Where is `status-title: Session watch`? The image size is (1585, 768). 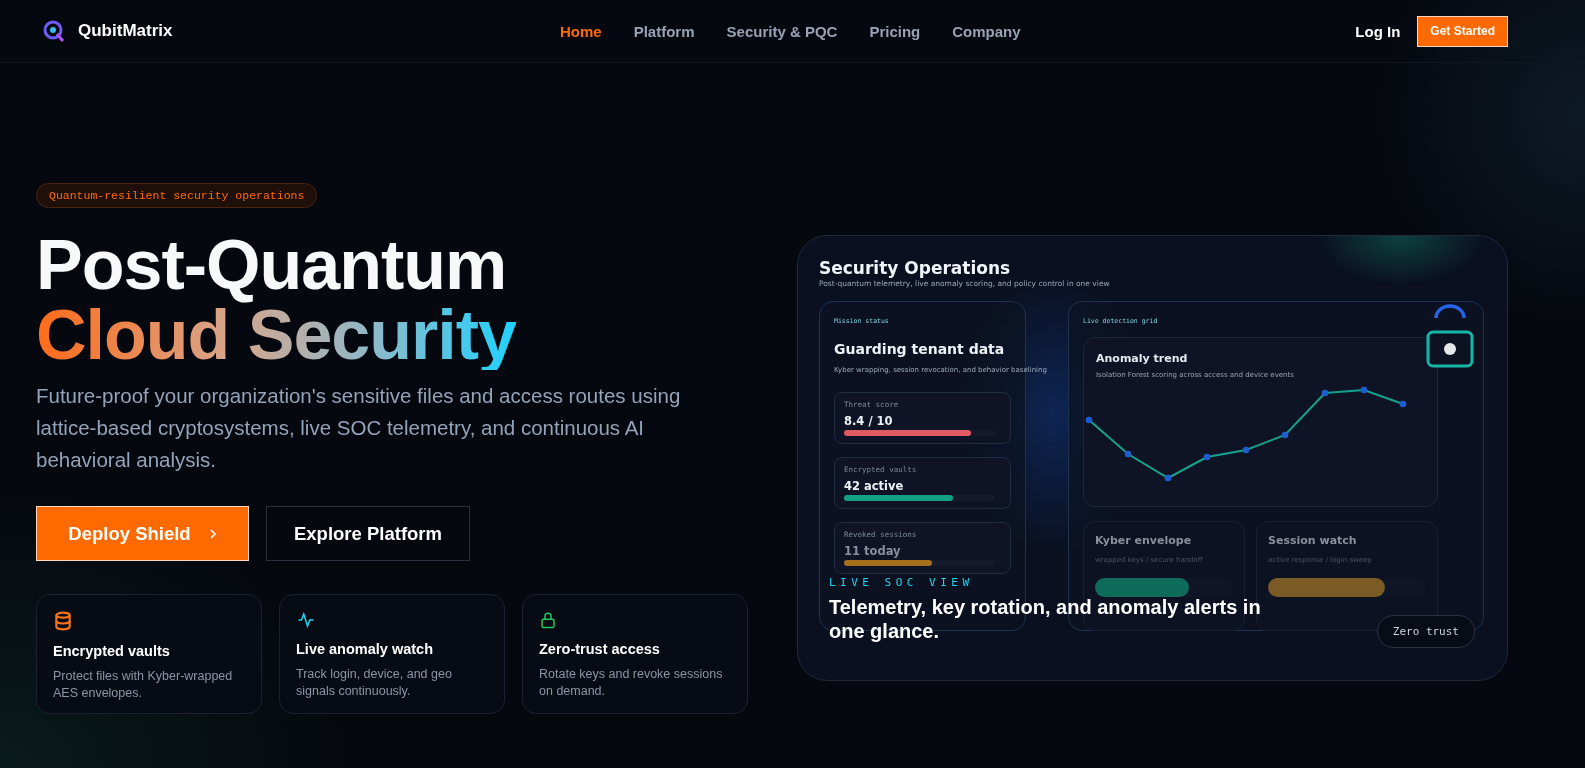 status-title: Session watch is located at coordinates (1313, 540).